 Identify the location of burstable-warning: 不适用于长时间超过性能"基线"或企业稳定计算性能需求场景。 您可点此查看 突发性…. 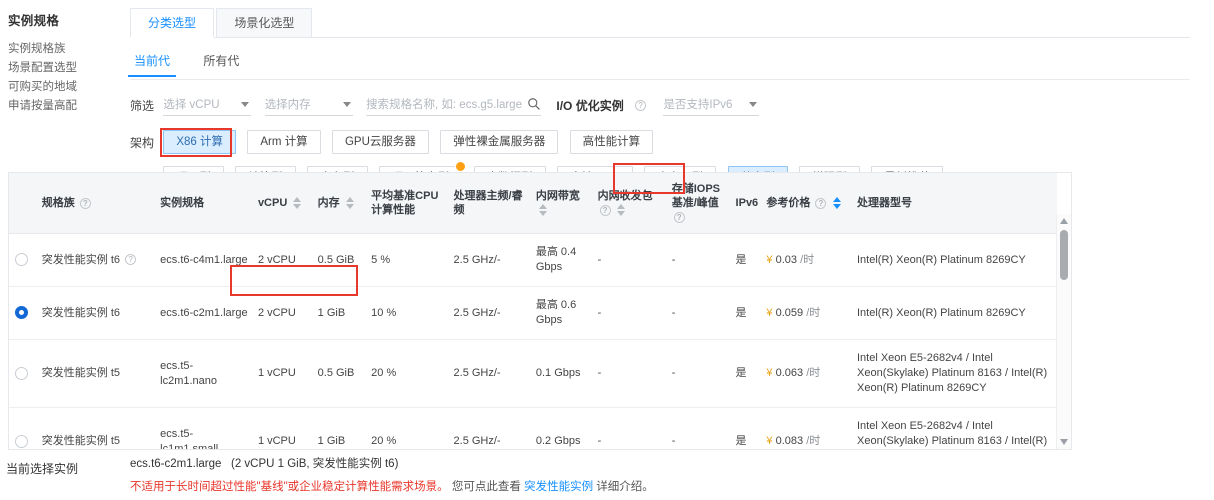
(392, 487).